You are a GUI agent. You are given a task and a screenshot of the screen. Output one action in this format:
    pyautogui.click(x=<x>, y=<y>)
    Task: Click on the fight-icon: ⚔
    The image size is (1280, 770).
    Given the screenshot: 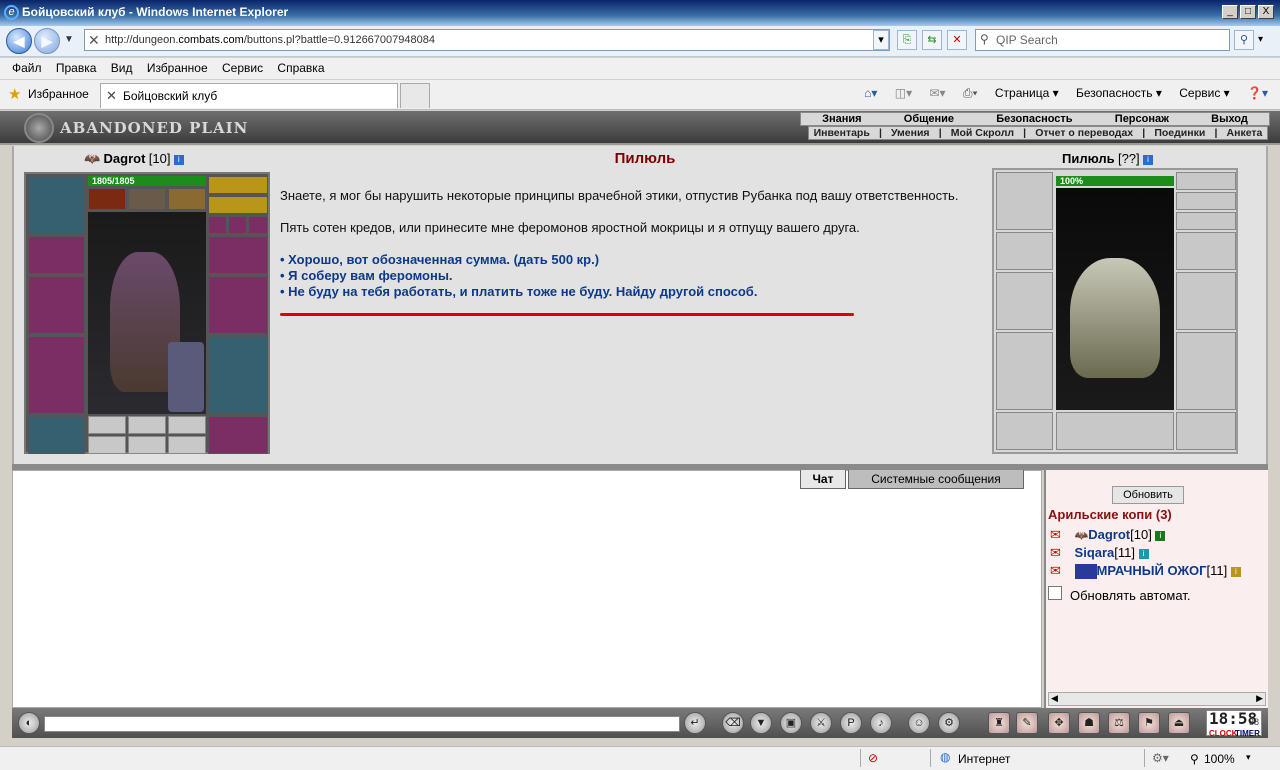 What is the action you would take?
    pyautogui.click(x=821, y=723)
    